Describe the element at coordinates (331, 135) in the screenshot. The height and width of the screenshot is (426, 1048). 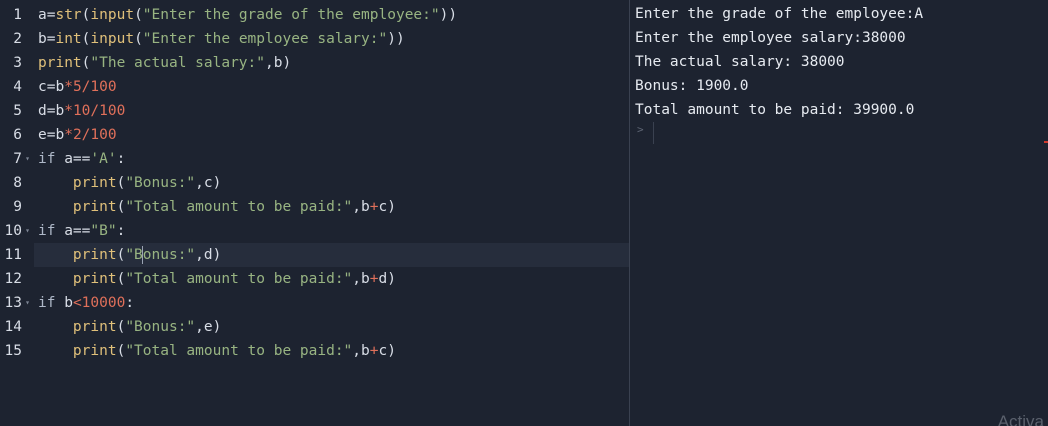
I see `code-line: e=b*2/100` at that location.